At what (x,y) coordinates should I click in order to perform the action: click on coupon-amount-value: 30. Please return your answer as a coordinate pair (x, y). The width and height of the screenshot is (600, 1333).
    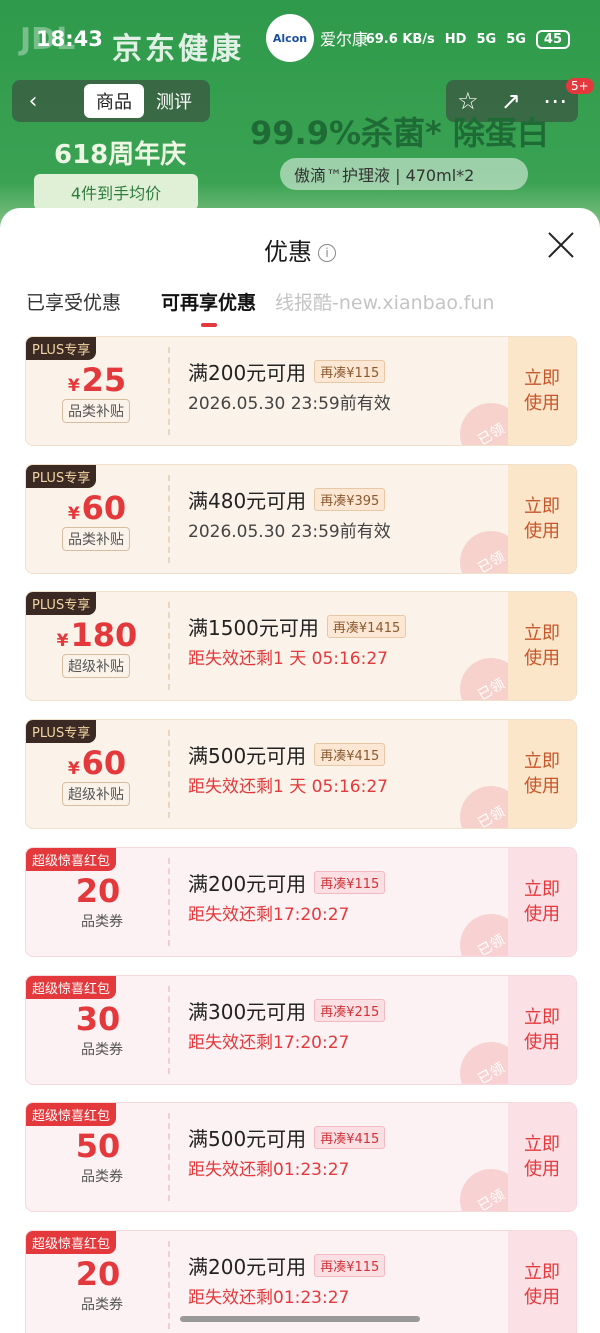
    Looking at the image, I should click on (98, 1018).